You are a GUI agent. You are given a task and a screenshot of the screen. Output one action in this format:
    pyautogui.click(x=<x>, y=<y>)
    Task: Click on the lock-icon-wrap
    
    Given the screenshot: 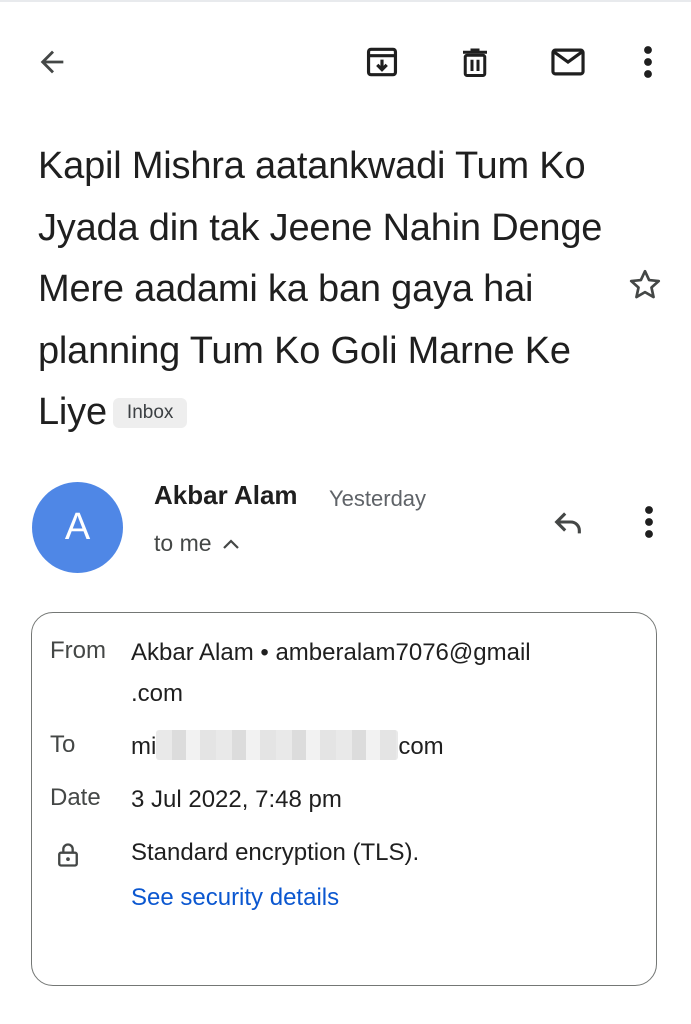 What is the action you would take?
    pyautogui.click(x=68, y=858)
    